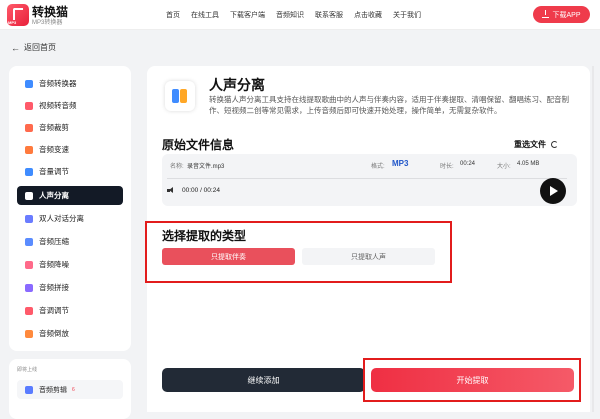  I want to click on nav-bookmark: 点击收藏, so click(368, 15).